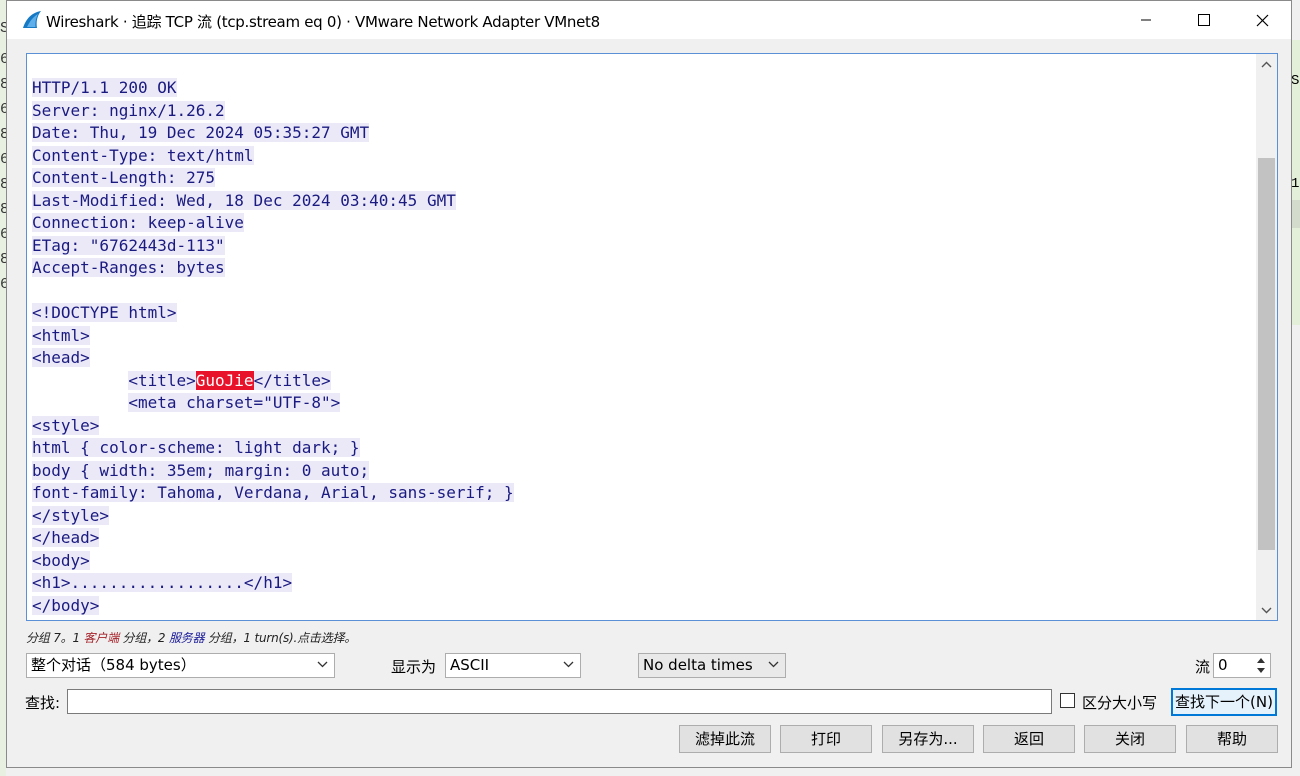 Image resolution: width=1300 pixels, height=776 pixels. What do you see at coordinates (273, 268) in the screenshot?
I see `stream-line: Accept-Ranges: bytes` at bounding box center [273, 268].